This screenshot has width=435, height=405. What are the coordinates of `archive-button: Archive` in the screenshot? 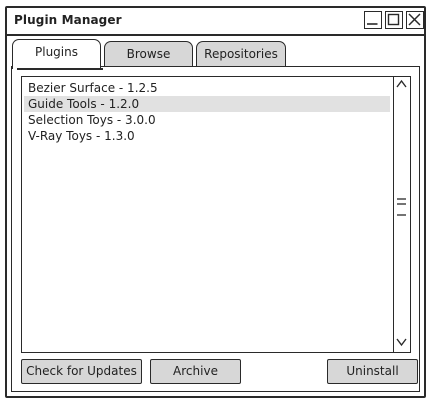 It's located at (195, 371).